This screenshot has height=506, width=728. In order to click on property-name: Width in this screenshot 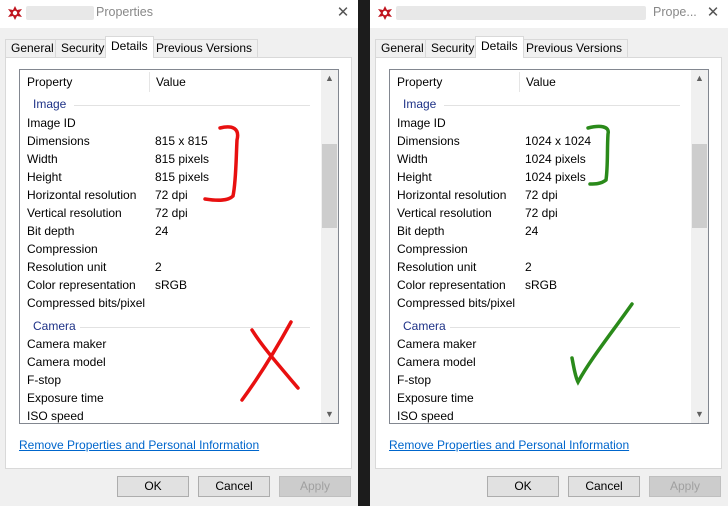, I will do `click(412, 159)`.